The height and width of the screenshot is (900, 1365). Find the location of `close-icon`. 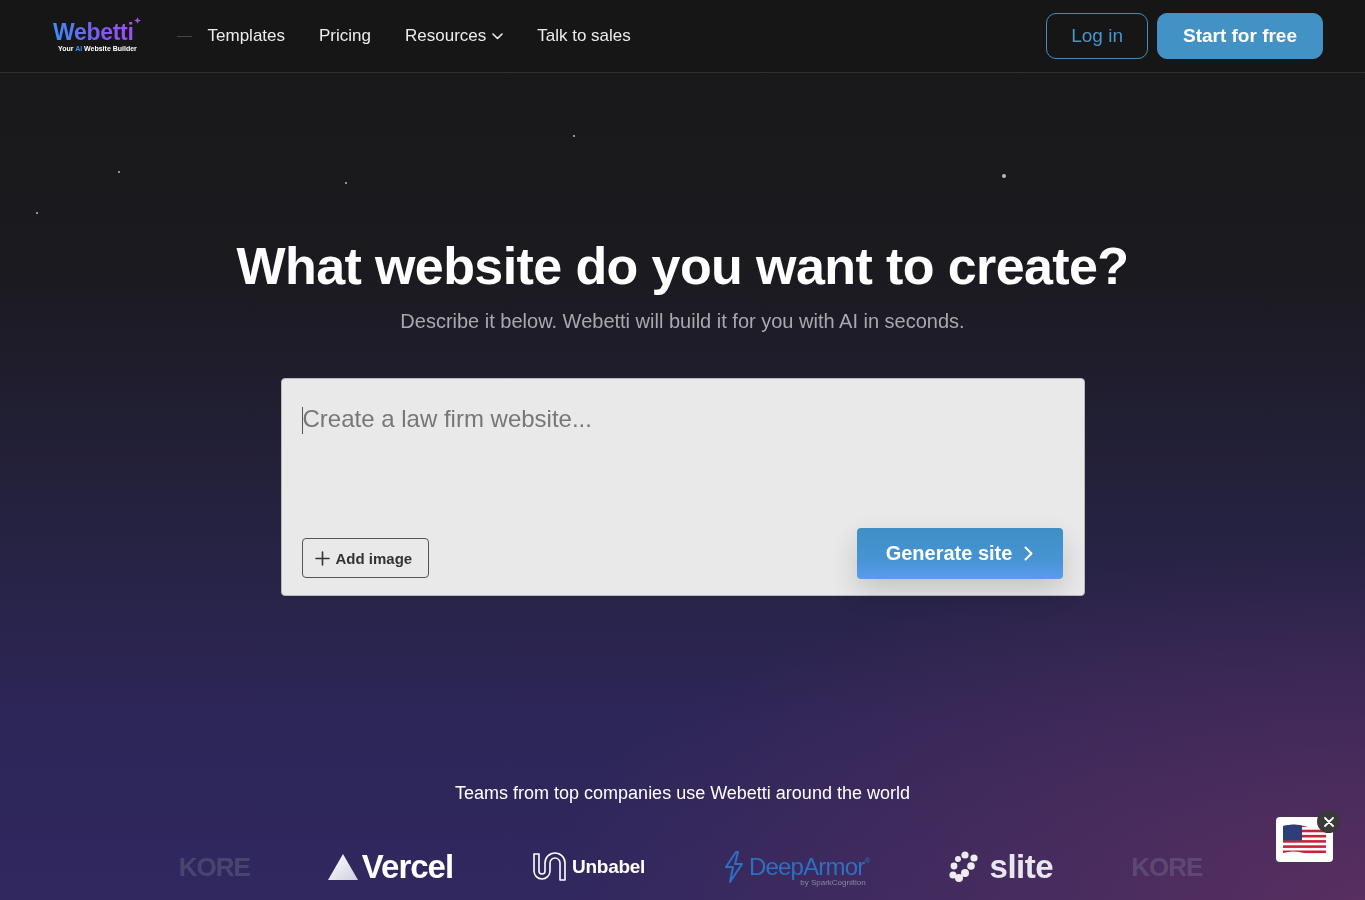

close-icon is located at coordinates (1328, 821).